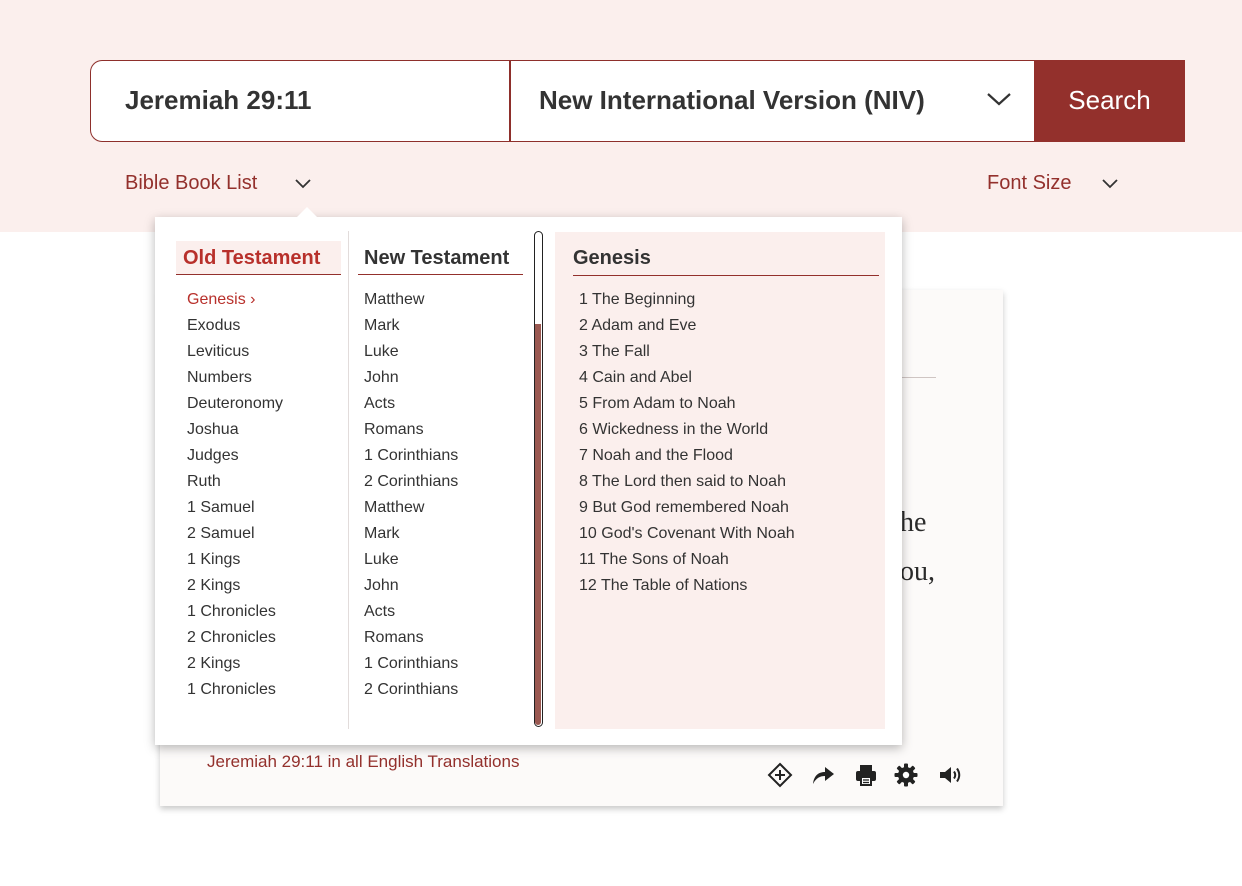 This screenshot has height=886, width=1242. Describe the element at coordinates (258, 258) in the screenshot. I see `tab-old-testament: Old Testament` at that location.